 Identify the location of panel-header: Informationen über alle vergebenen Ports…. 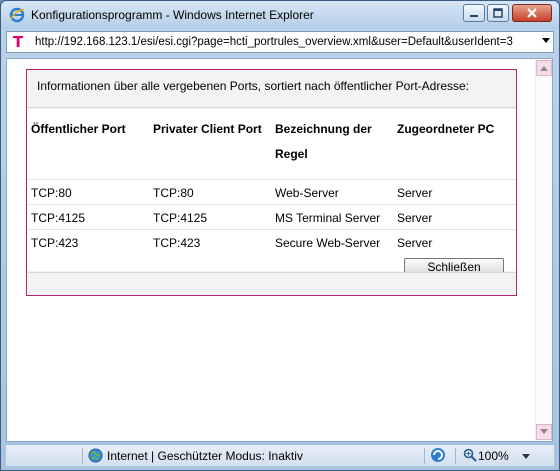
(271, 89).